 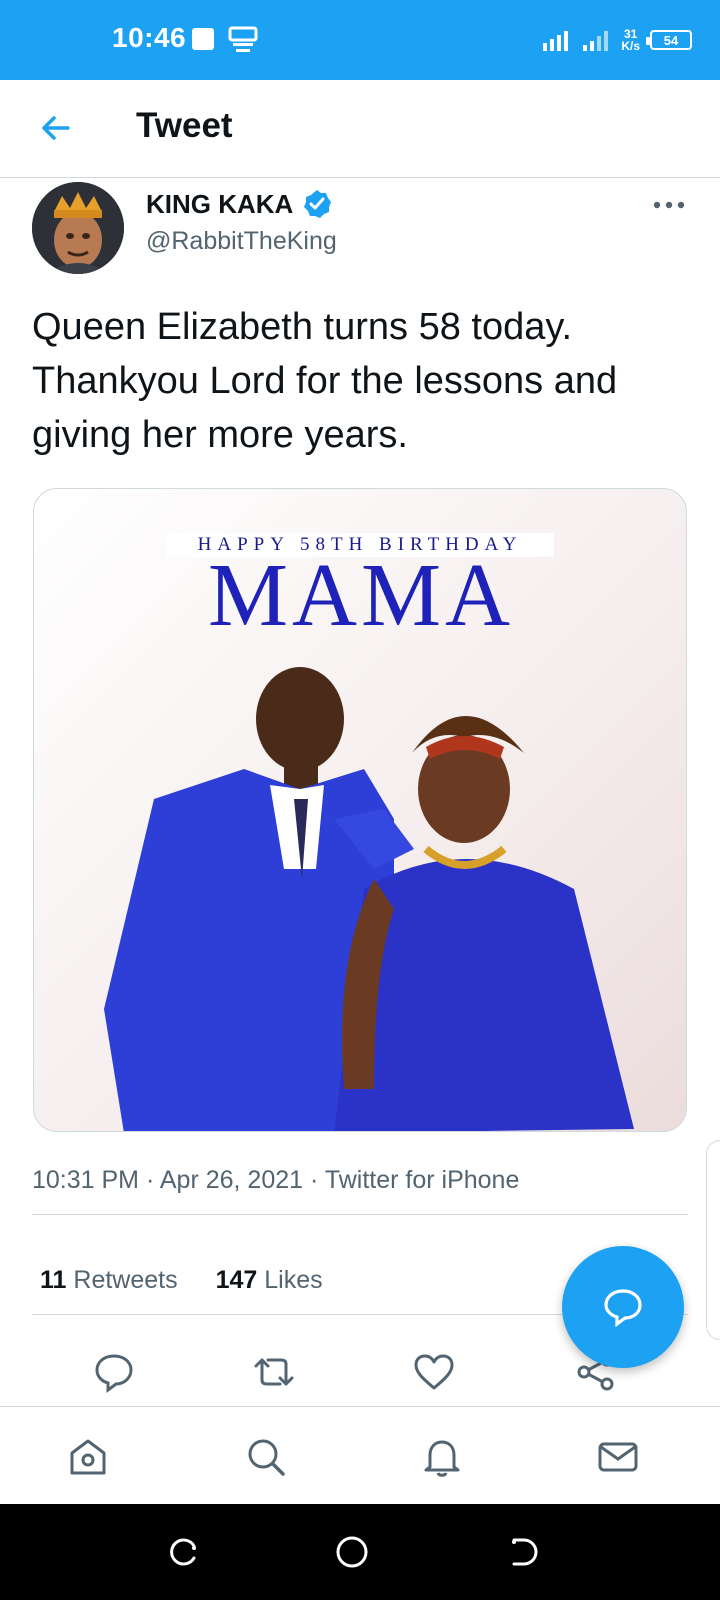 What do you see at coordinates (125, 1280) in the screenshot?
I see `retweets-label: Retweets` at bounding box center [125, 1280].